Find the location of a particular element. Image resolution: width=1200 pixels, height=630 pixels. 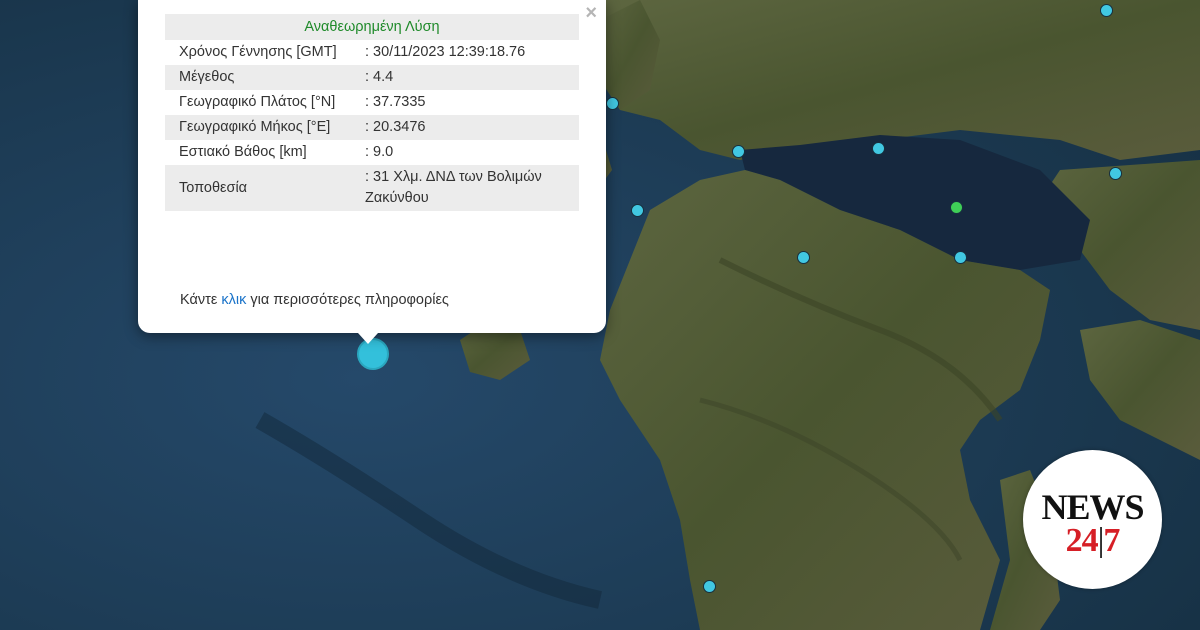

land-north is located at coordinates (900, 80).